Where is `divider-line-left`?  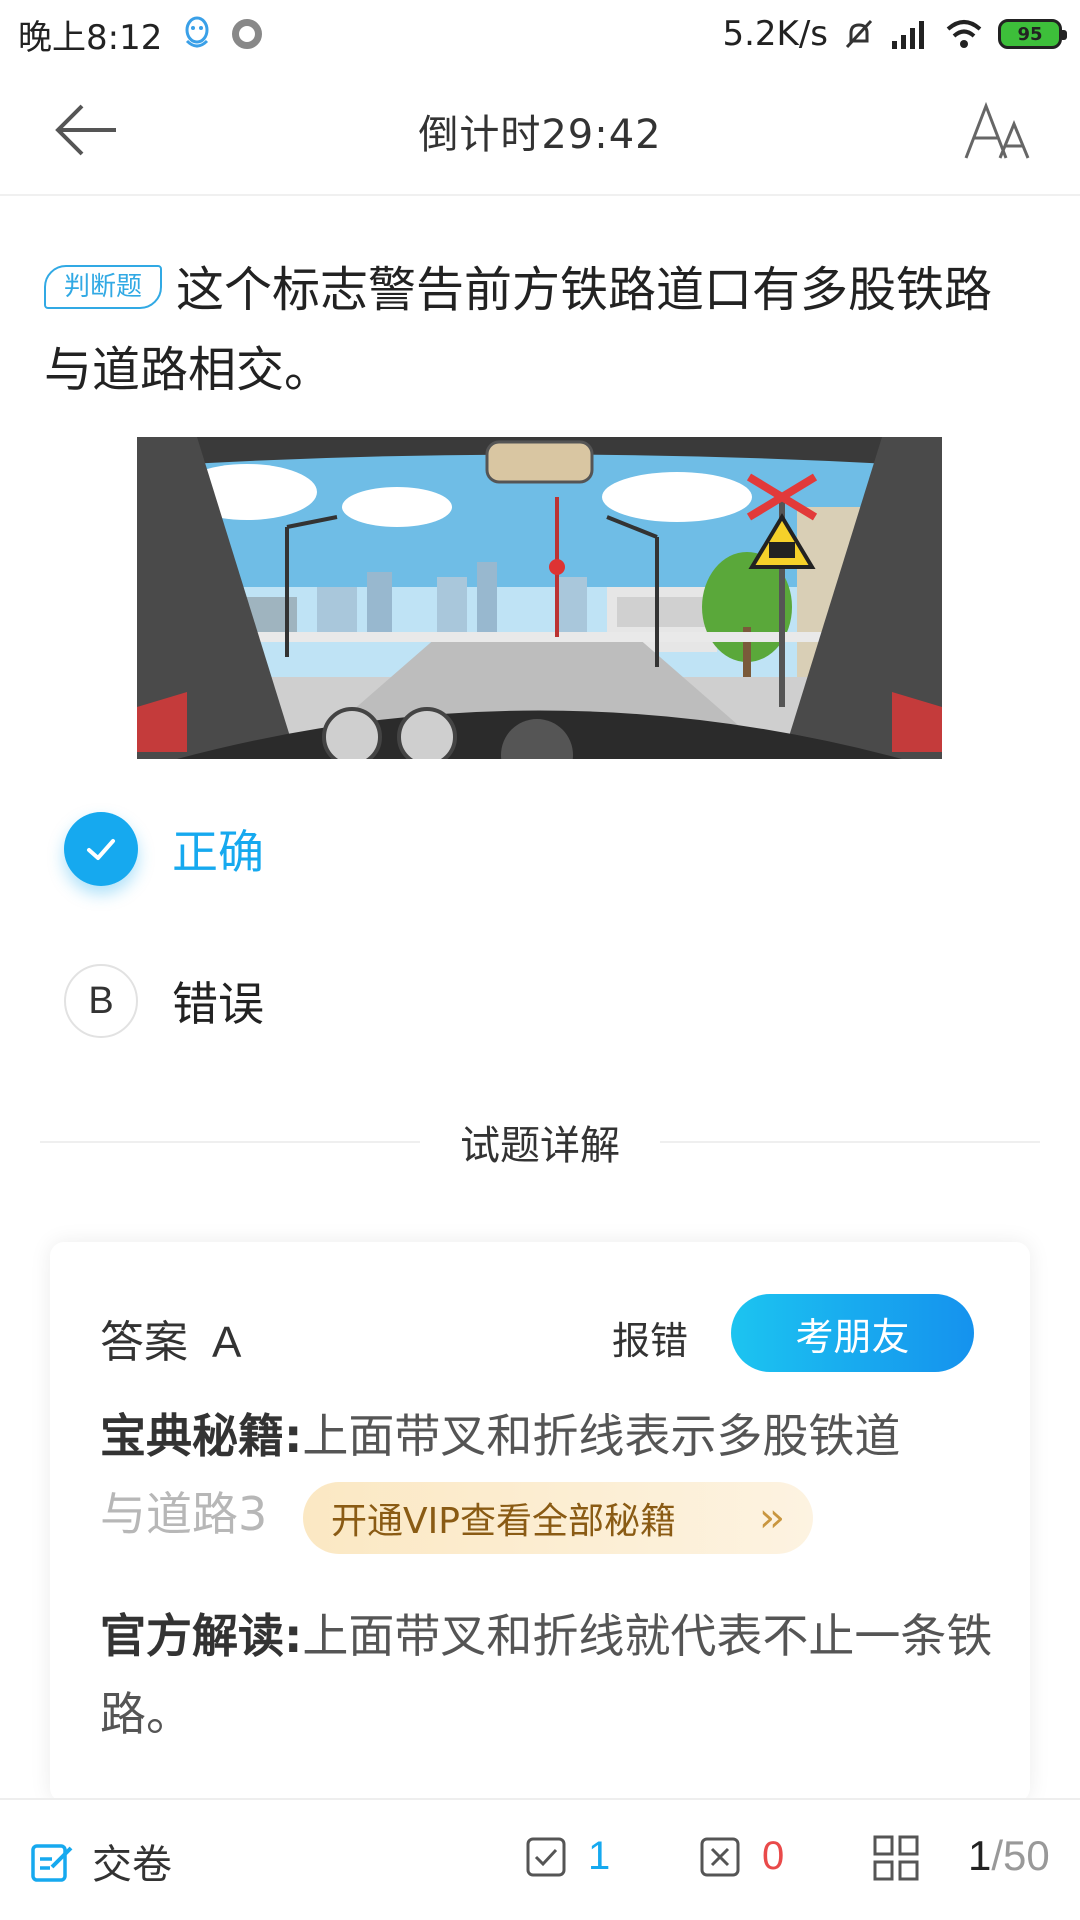 divider-line-left is located at coordinates (230, 1142).